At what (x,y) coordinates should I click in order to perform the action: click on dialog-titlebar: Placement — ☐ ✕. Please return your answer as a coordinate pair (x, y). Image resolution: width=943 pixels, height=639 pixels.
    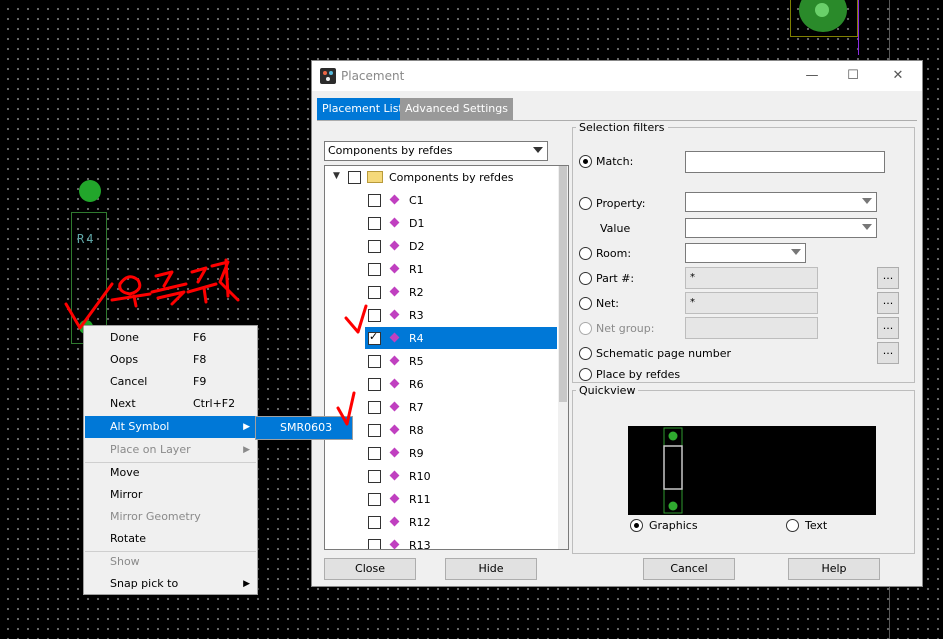
    Looking at the image, I should click on (617, 76).